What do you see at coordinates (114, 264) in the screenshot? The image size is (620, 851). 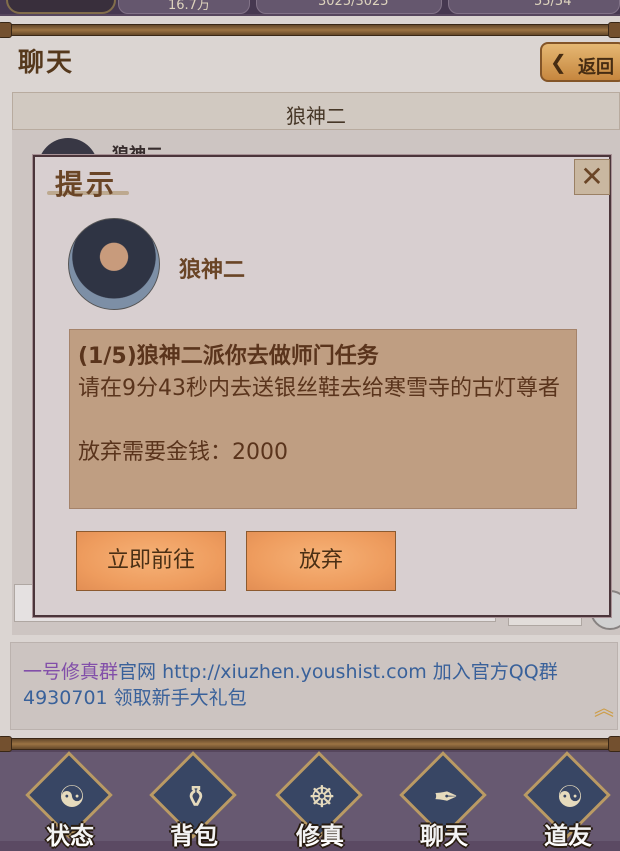 I see `npc-avatar` at bounding box center [114, 264].